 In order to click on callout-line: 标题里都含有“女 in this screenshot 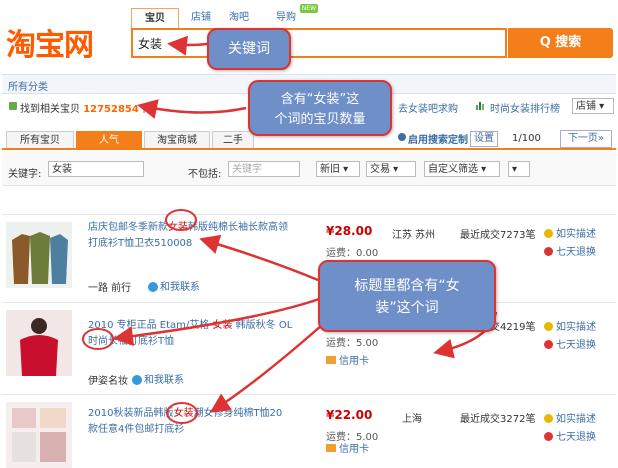, I will do `click(407, 286)`.